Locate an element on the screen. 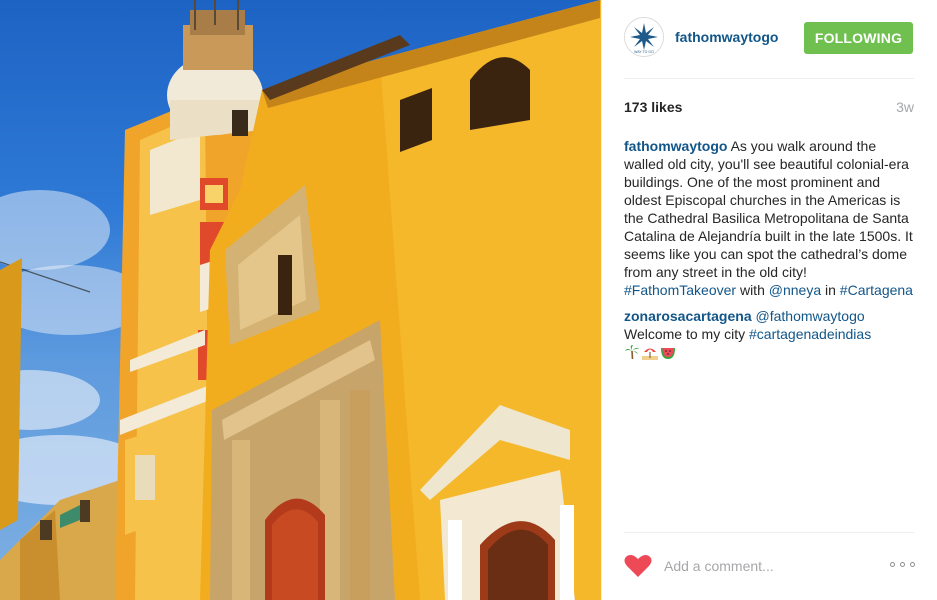 The width and height of the screenshot is (937, 600). header-username: fathomwaytogo is located at coordinates (726, 37).